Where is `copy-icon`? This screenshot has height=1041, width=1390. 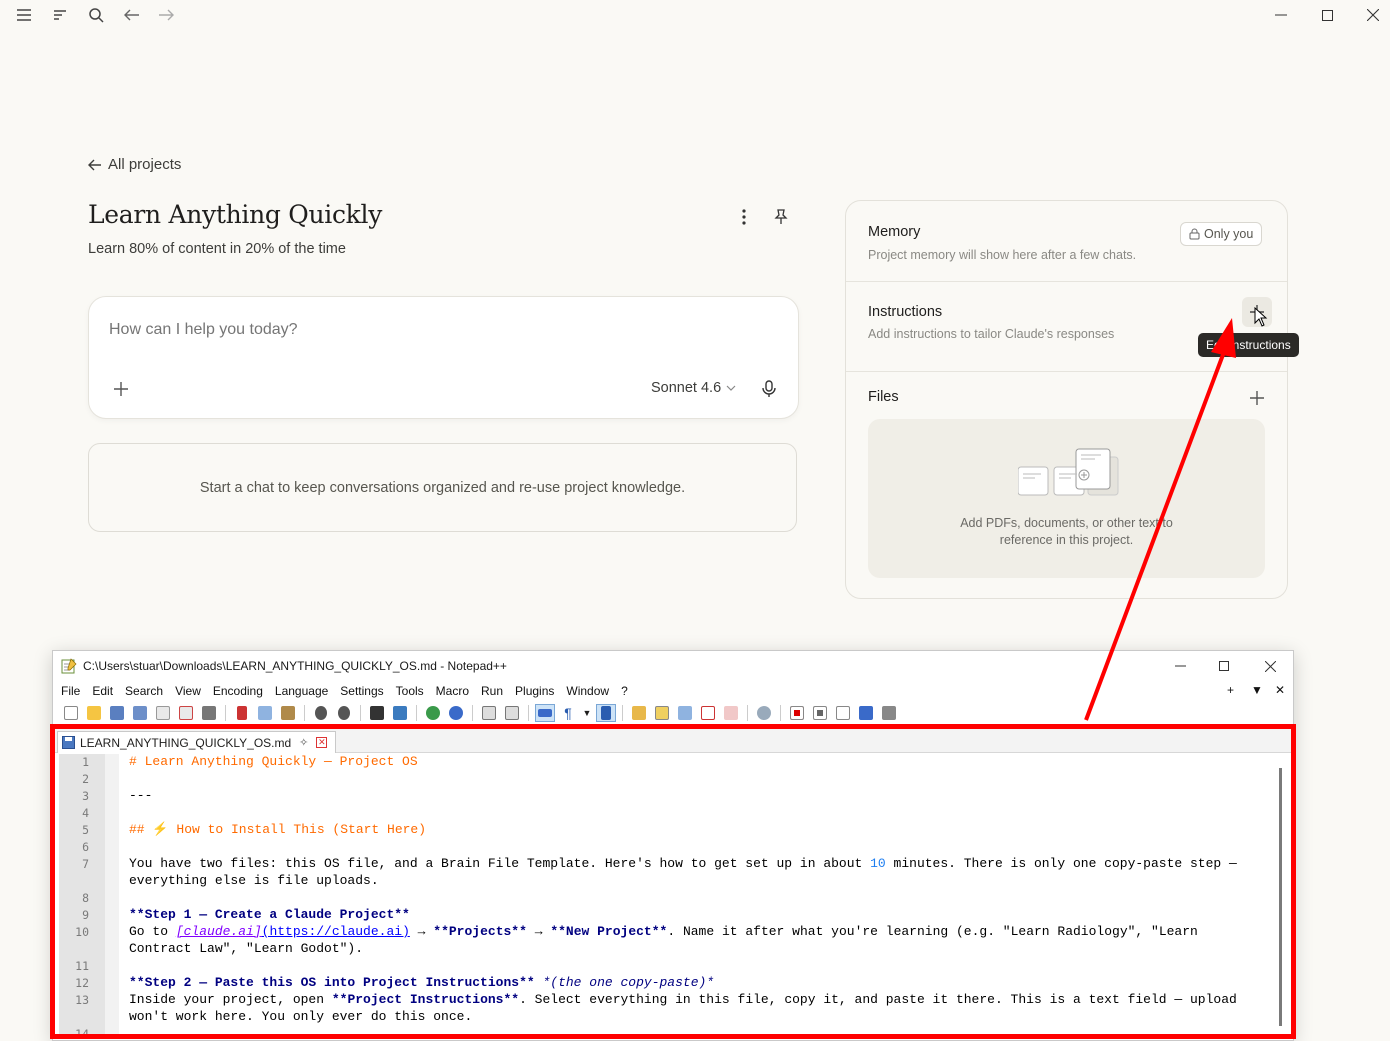 copy-icon is located at coordinates (265, 713).